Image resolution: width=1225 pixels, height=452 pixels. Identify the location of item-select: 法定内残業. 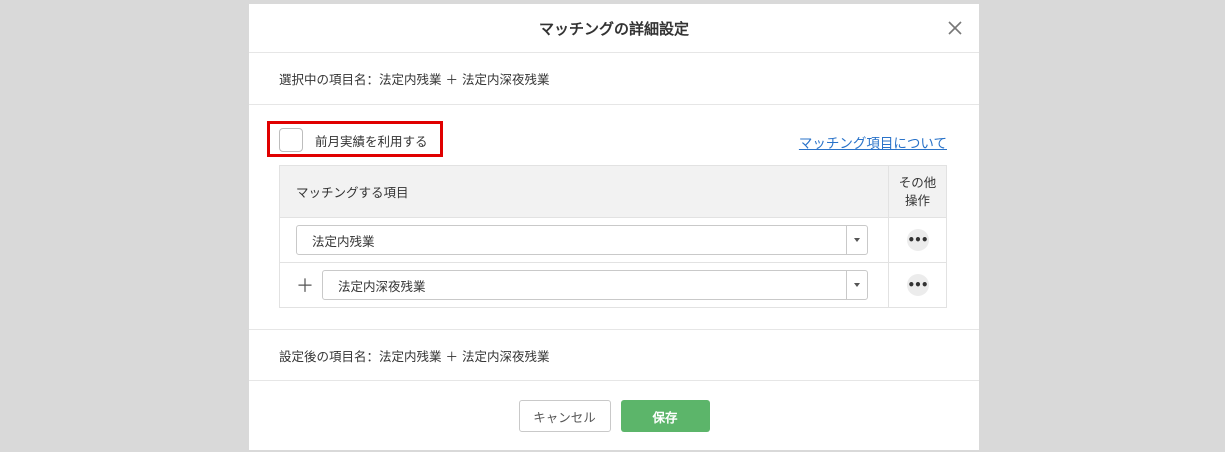
(582, 240).